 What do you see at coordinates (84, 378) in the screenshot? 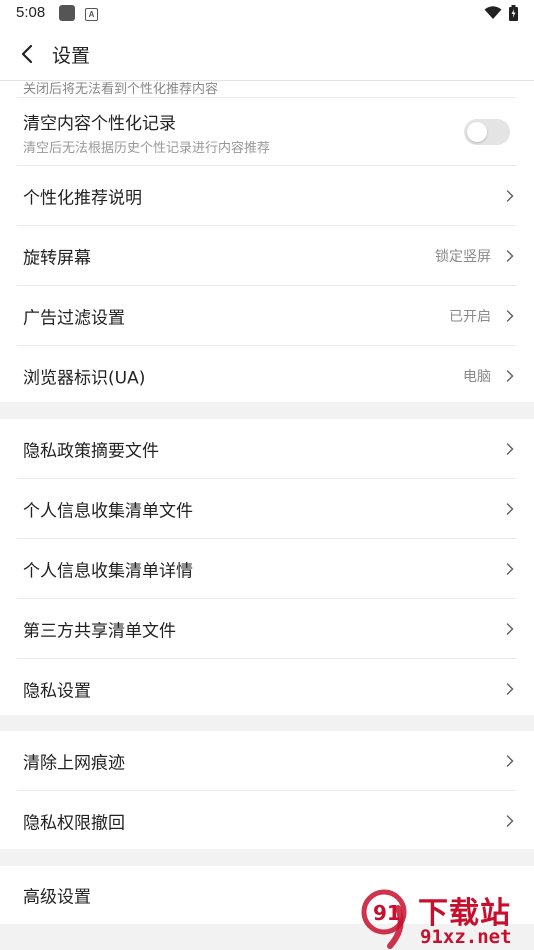
I see `row-label: 浏览器标识(UA)` at bounding box center [84, 378].